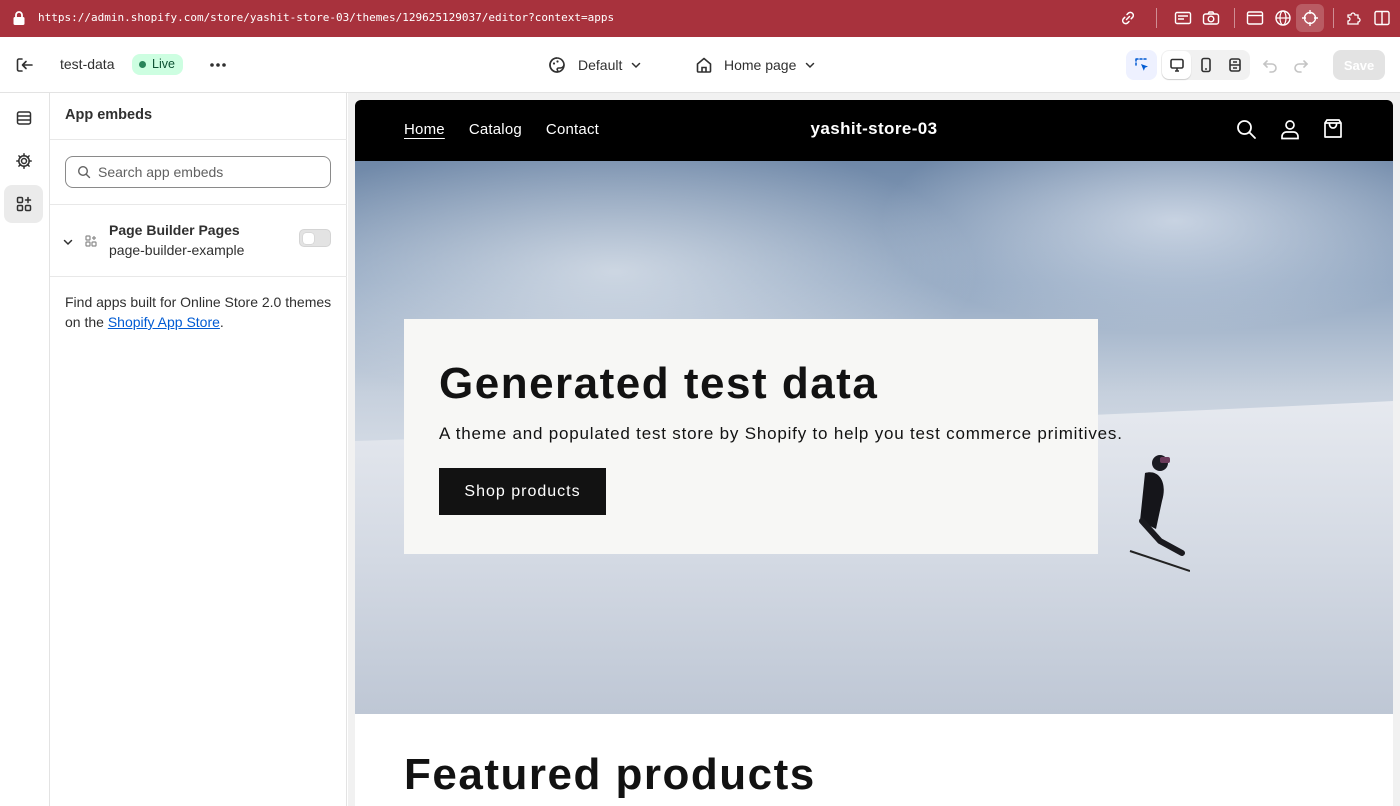 The image size is (1400, 806). I want to click on gear-icon, so click(23, 161).